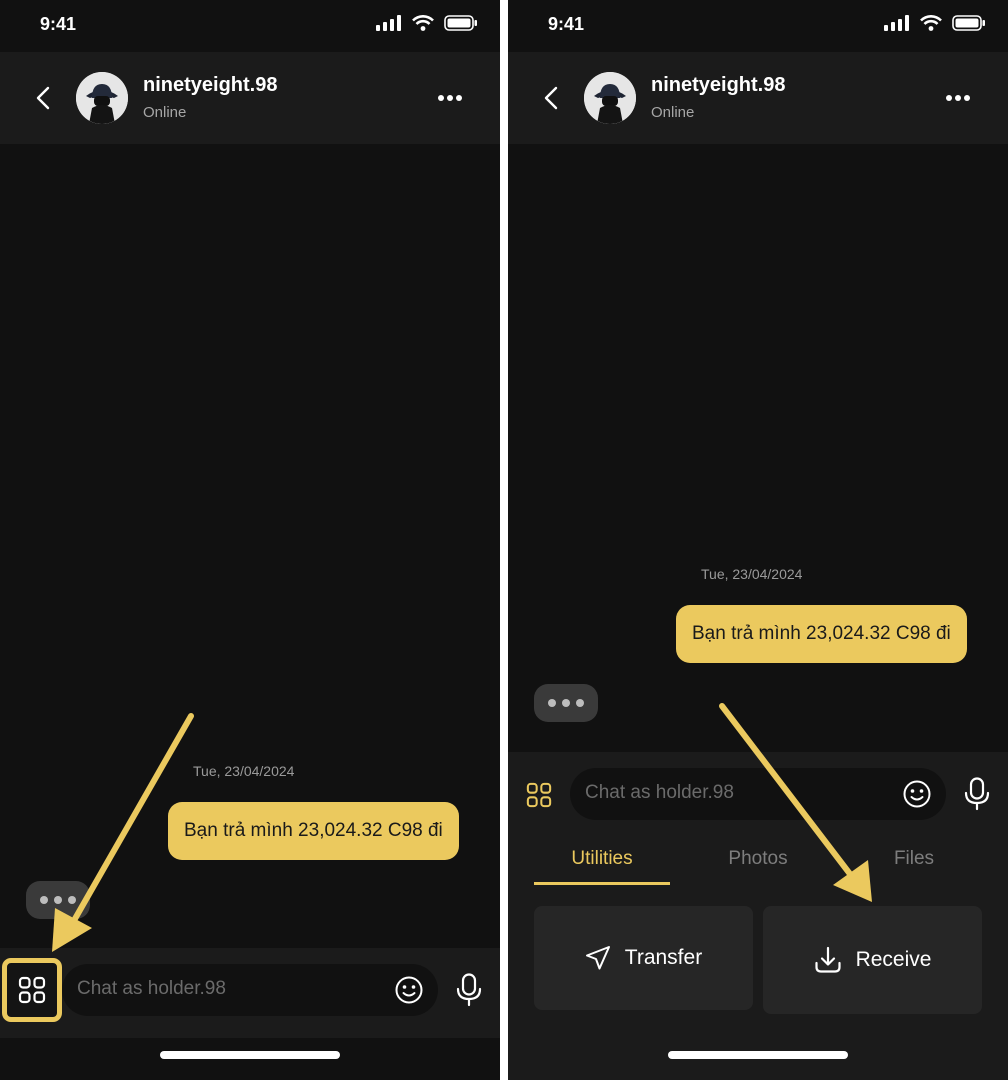 The image size is (1008, 1080). I want to click on active-tab-underline, so click(602, 883).